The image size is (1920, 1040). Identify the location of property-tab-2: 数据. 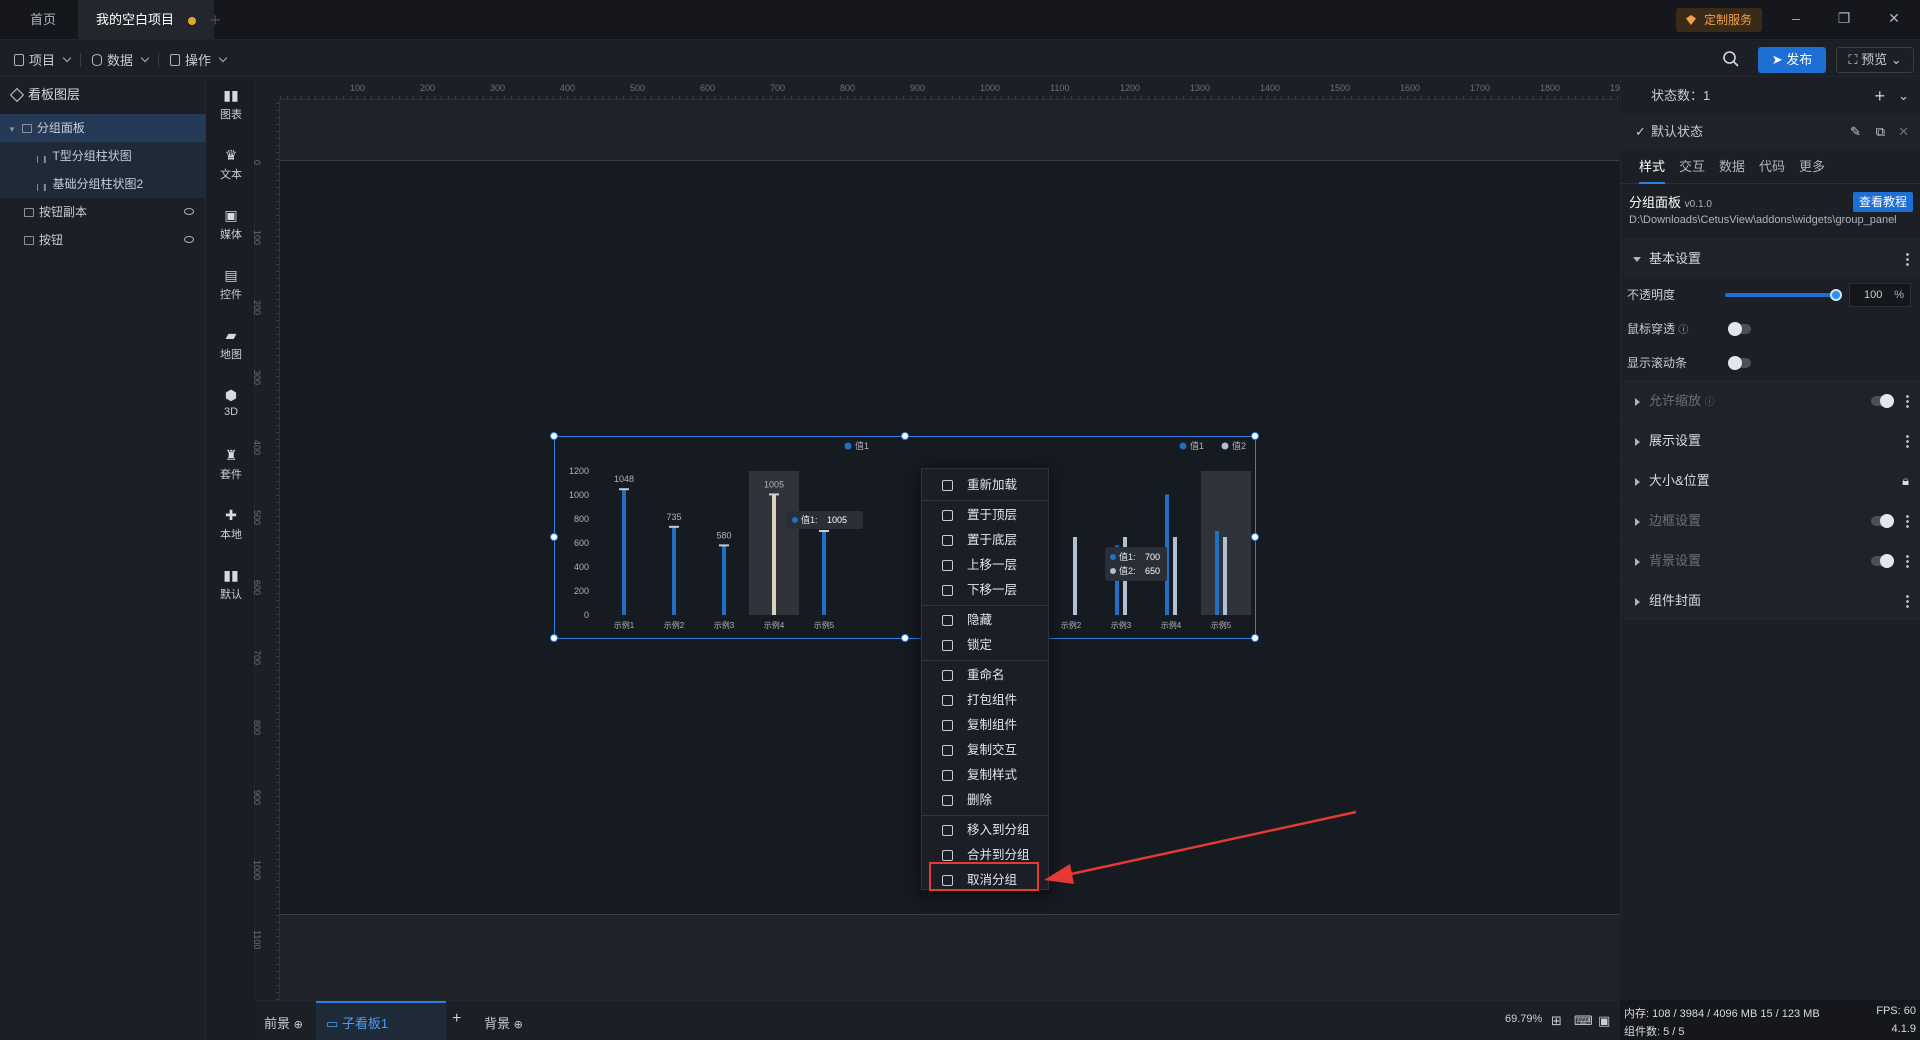
(1732, 167).